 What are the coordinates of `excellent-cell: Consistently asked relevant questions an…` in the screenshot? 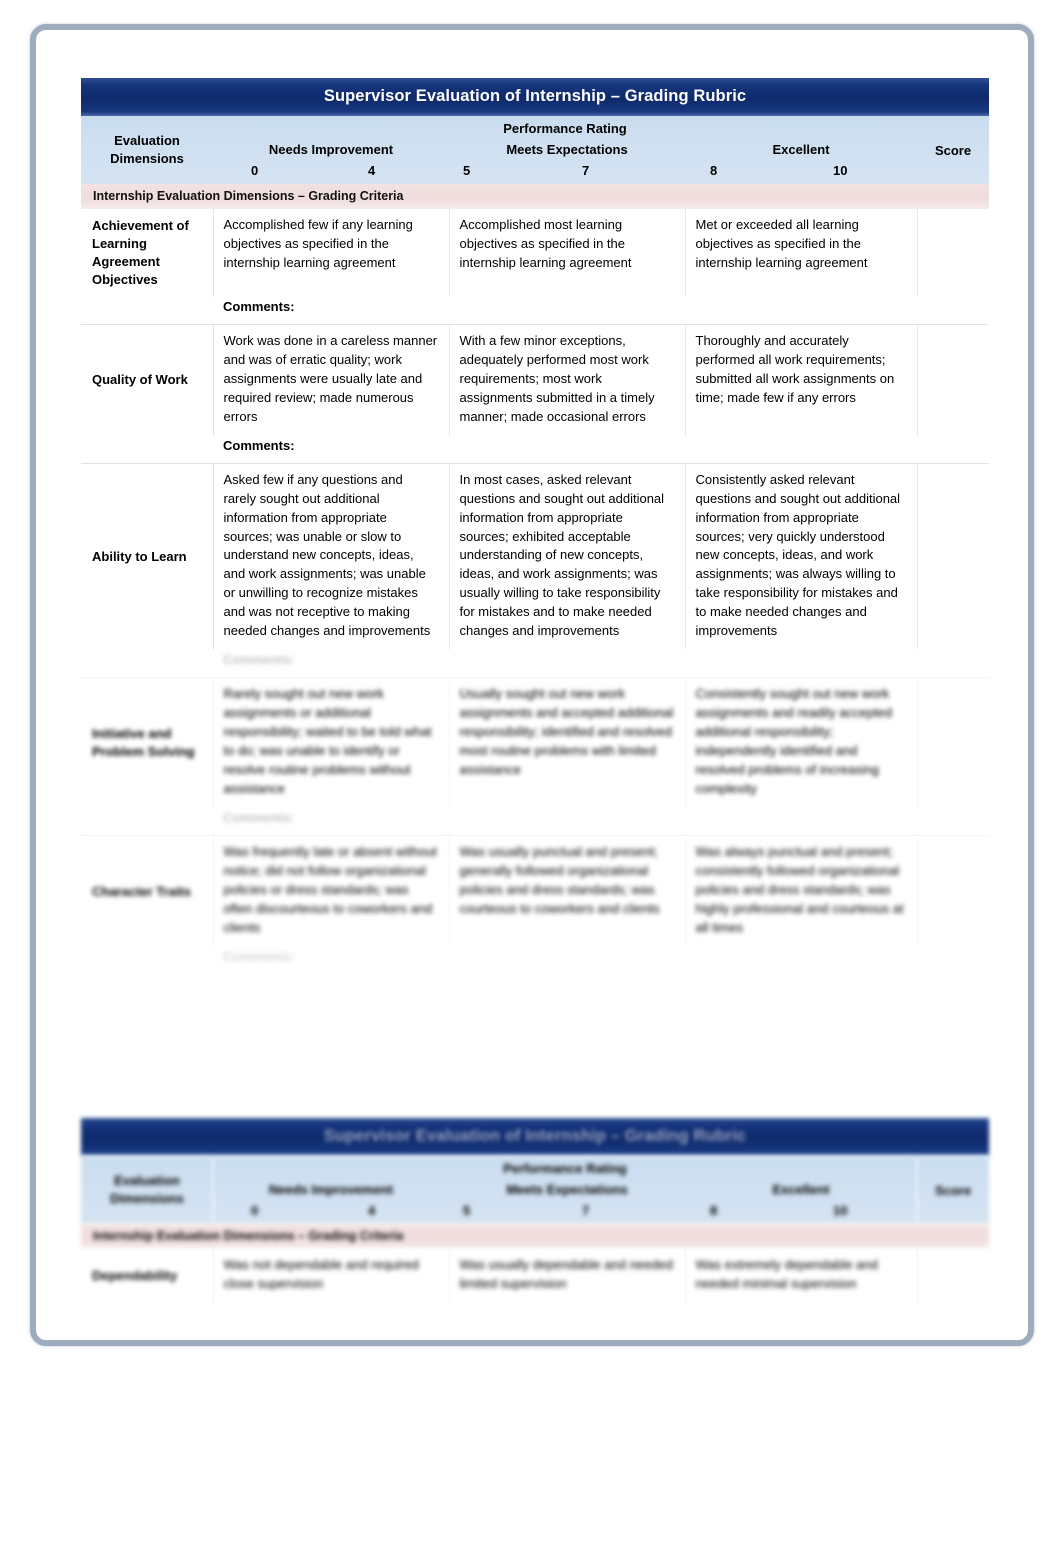 It's located at (801, 557).